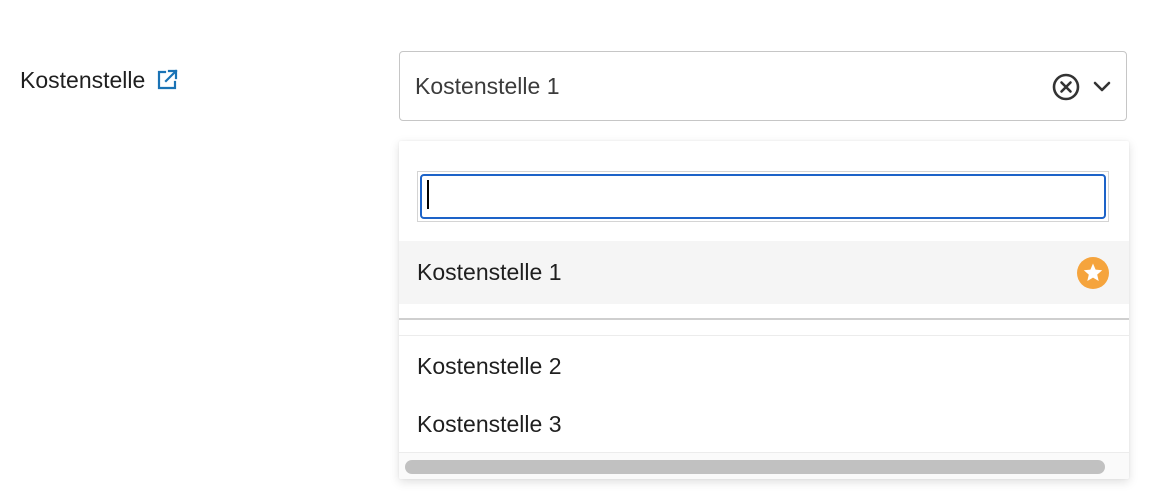  Describe the element at coordinates (764, 272) in the screenshot. I see `option-favorite: Kostenstelle 1` at that location.